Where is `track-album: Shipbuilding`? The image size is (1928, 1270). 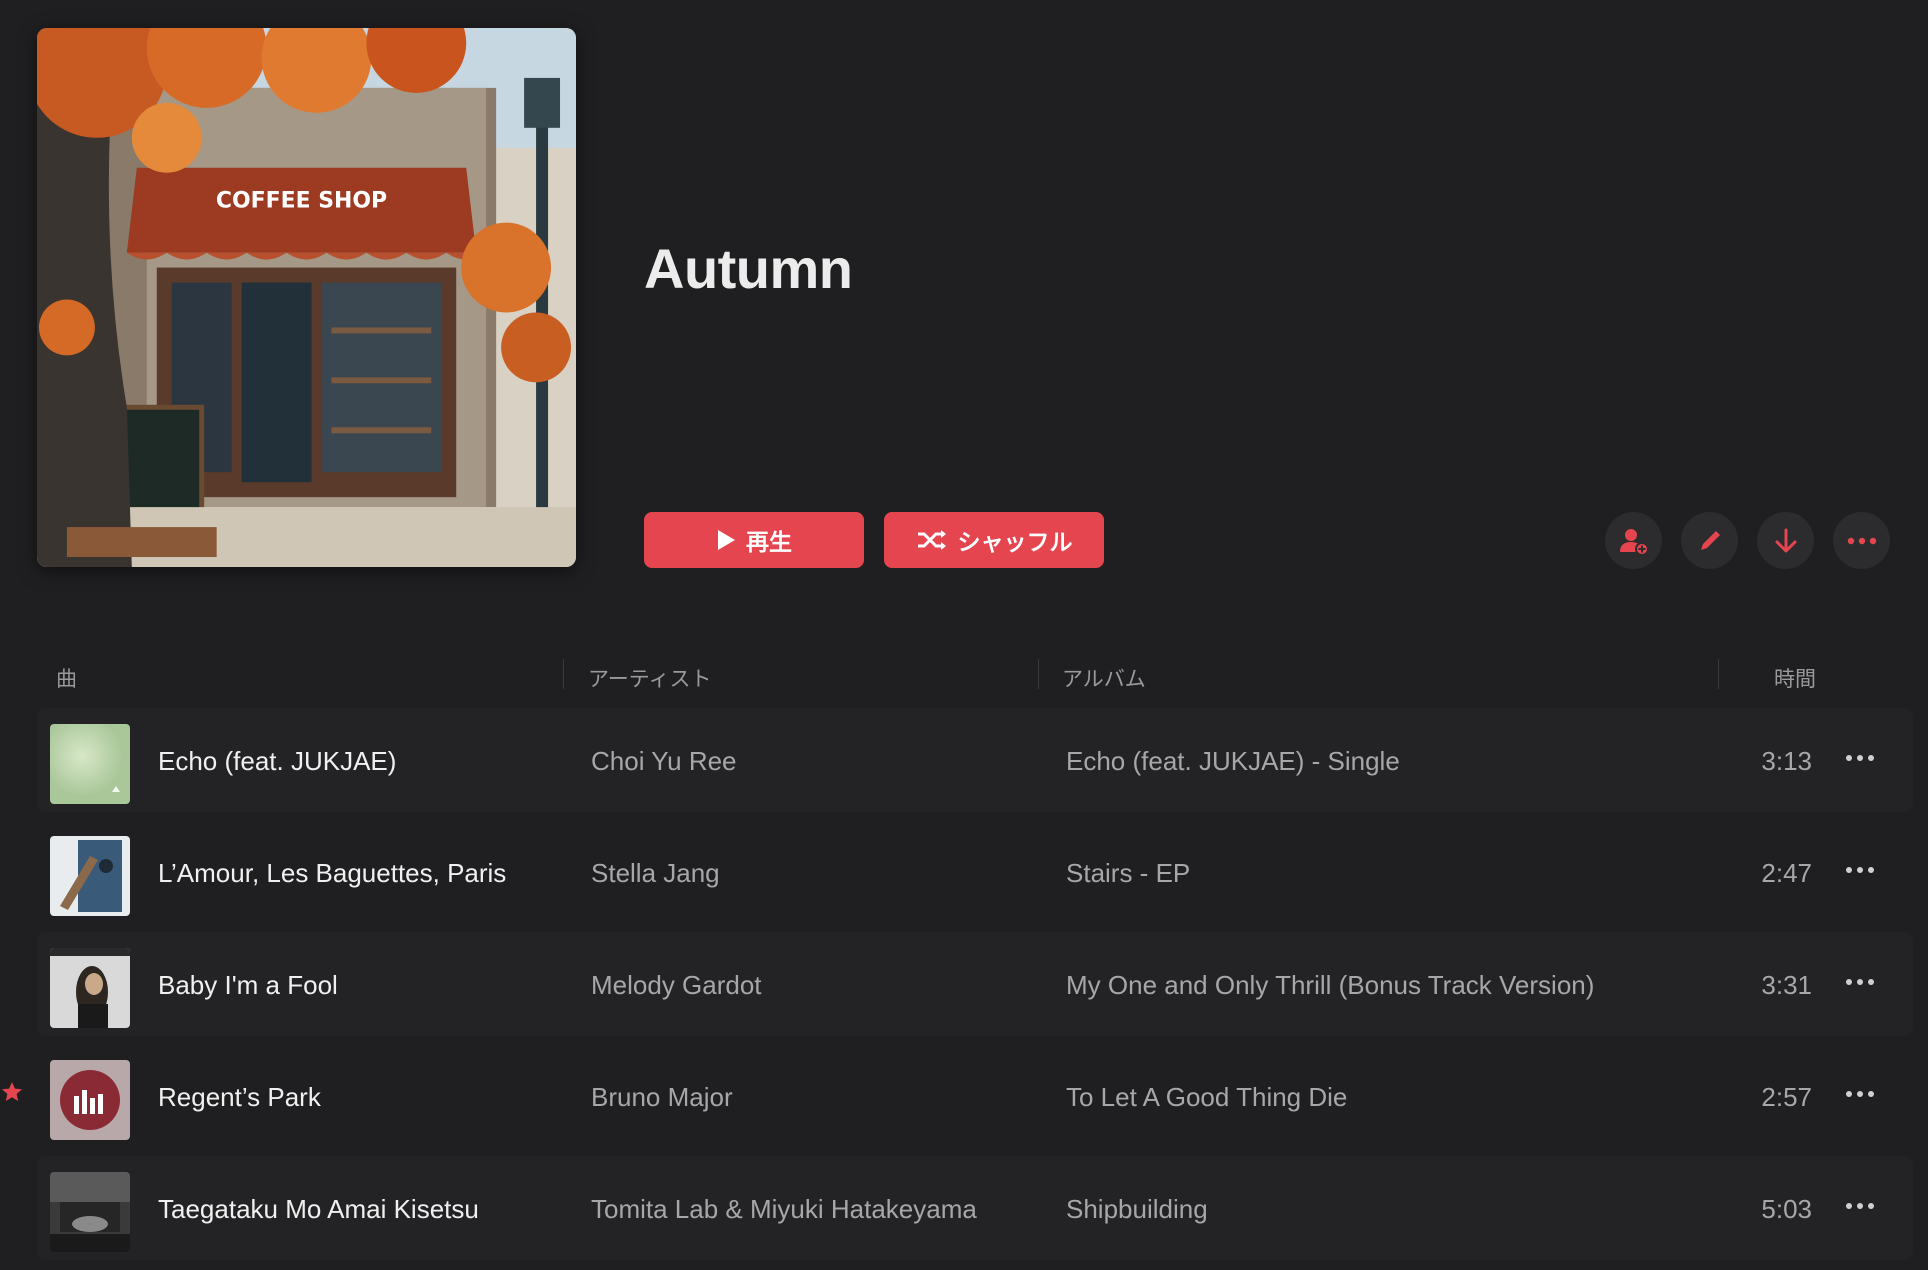 track-album: Shipbuilding is located at coordinates (1137, 1209).